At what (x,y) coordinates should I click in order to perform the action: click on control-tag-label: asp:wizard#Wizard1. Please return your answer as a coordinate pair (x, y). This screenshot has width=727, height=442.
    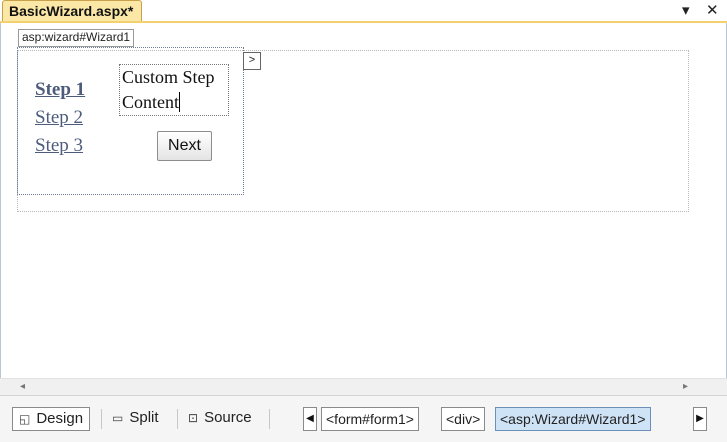
    Looking at the image, I should click on (76, 38).